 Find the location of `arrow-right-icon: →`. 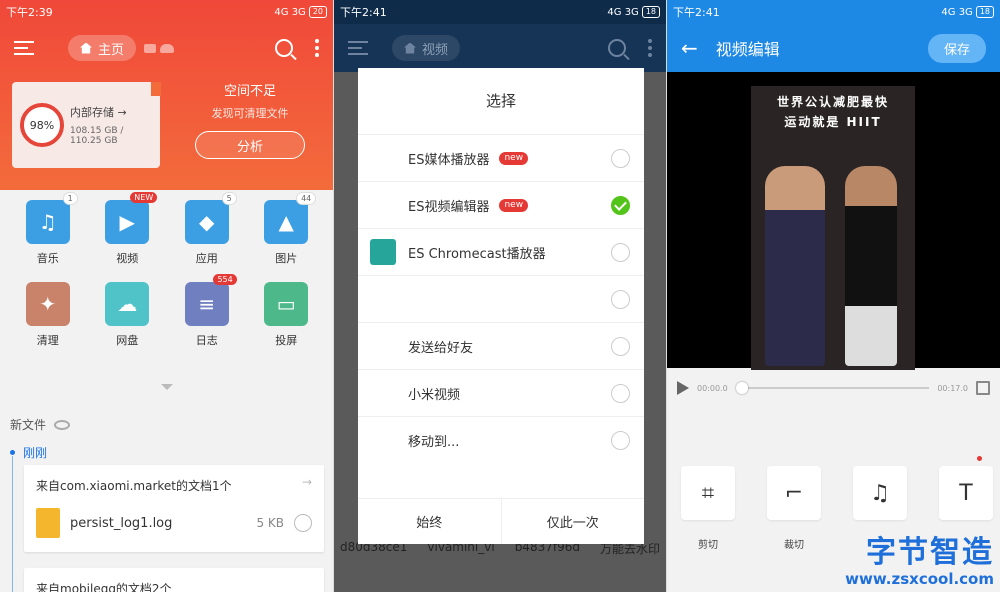

arrow-right-icon: → is located at coordinates (307, 482).